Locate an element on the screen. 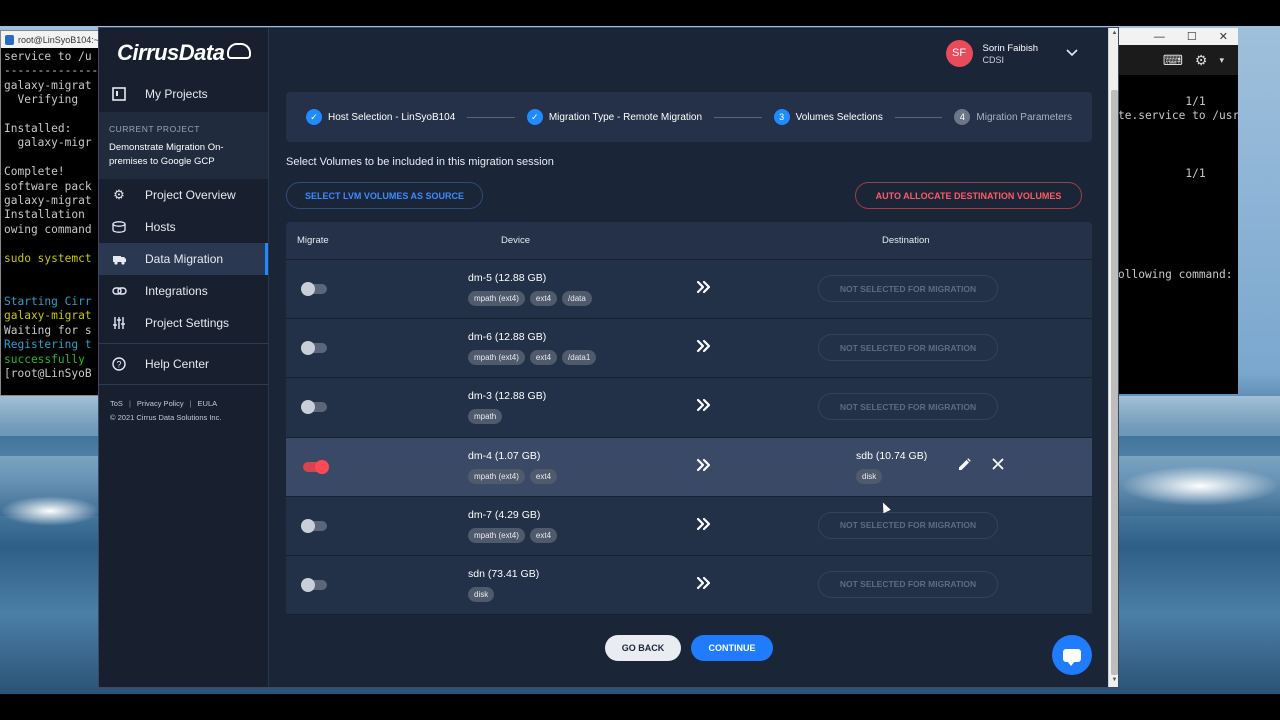 This screenshot has height=720, width=1280. hosts-icon is located at coordinates (119, 227).